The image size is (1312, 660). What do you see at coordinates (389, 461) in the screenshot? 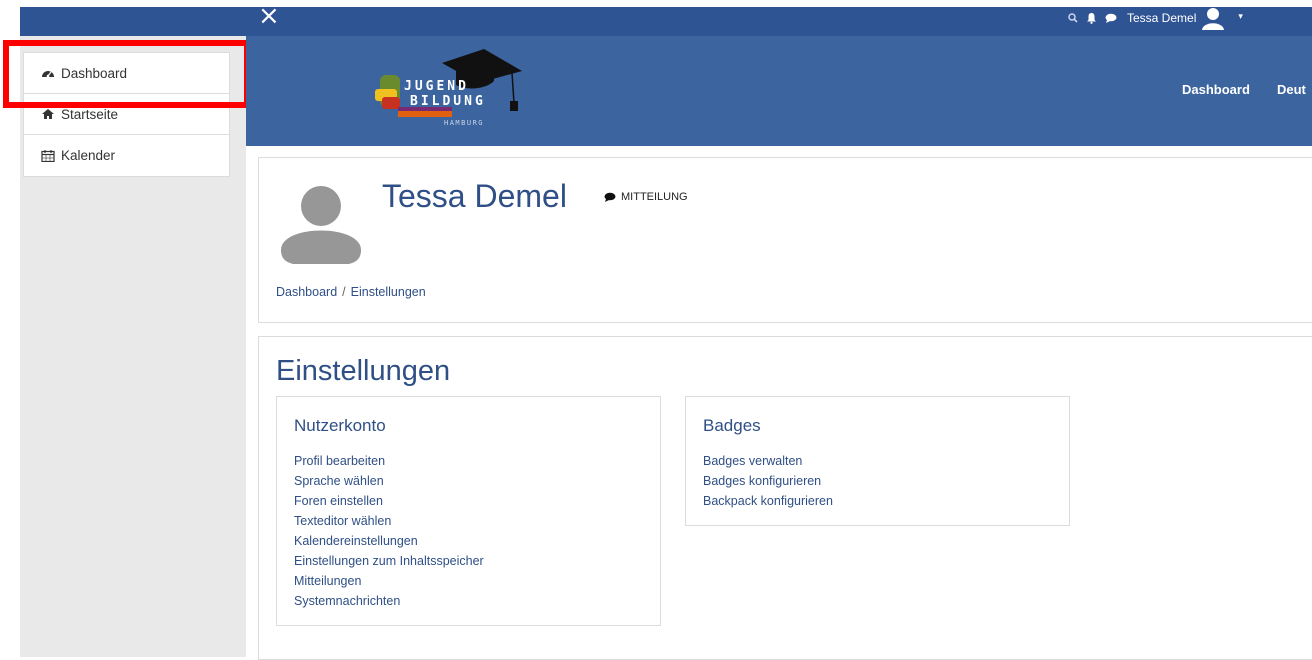
I see `link-profil-bearbeiten: Profil bearbeiten` at bounding box center [389, 461].